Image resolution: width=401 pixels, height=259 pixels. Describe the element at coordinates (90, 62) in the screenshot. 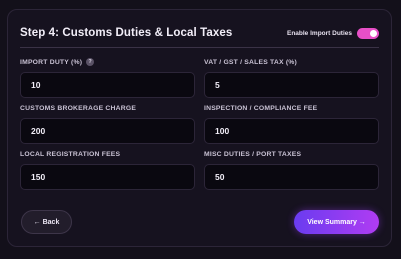

I see `help-icon: ?` at that location.